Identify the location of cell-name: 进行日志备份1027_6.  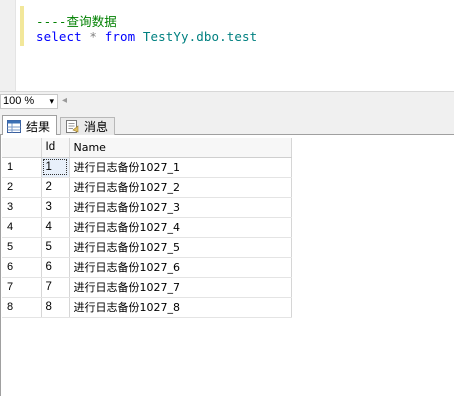
(180, 267).